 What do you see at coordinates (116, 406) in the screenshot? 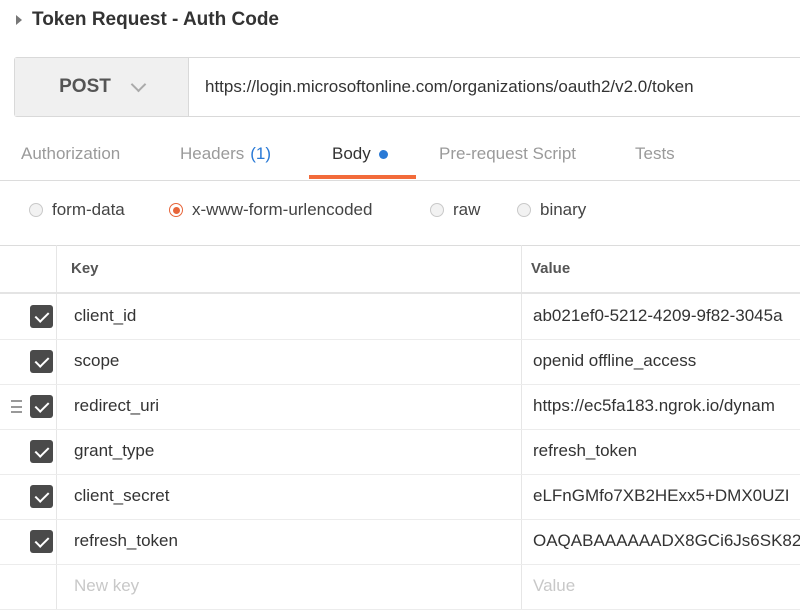
I see `row-key-field: redirect_uri` at bounding box center [116, 406].